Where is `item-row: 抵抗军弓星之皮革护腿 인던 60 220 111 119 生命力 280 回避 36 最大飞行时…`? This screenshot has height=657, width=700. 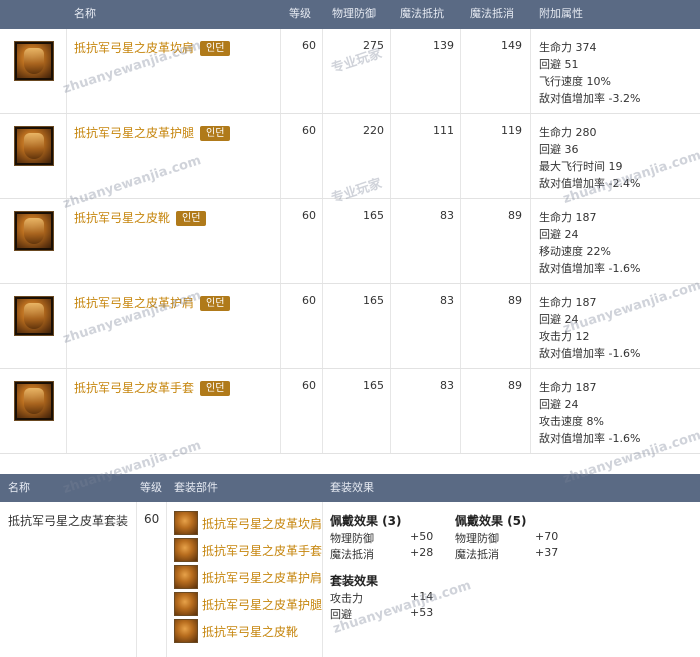
item-row: 抵抗军弓星之皮革护腿 인던 60 220 111 119 生命力 280 回避 36 最大飞行时… is located at coordinates (350, 156).